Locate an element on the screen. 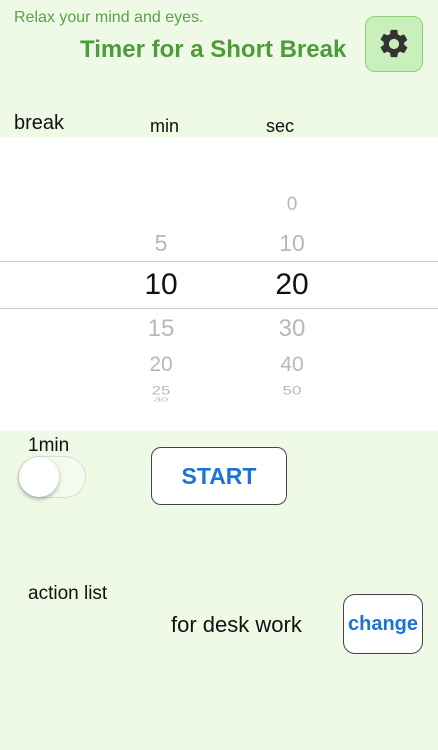 The image size is (438, 750). sec-label: sec is located at coordinates (280, 126).